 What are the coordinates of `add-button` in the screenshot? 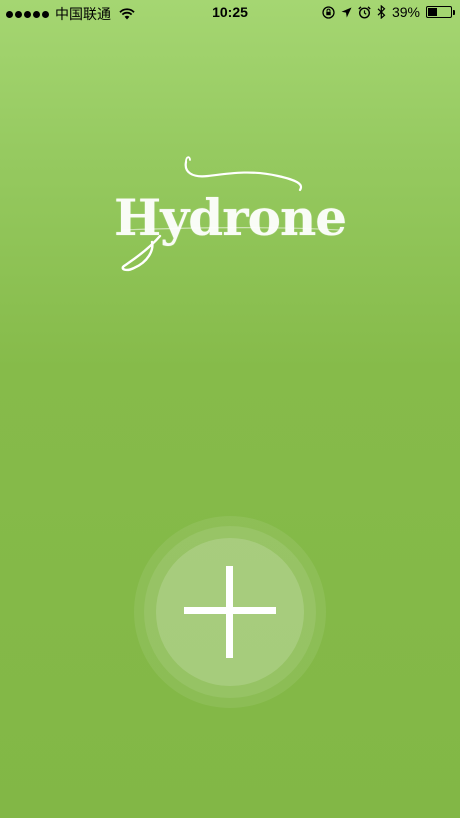 It's located at (230, 612).